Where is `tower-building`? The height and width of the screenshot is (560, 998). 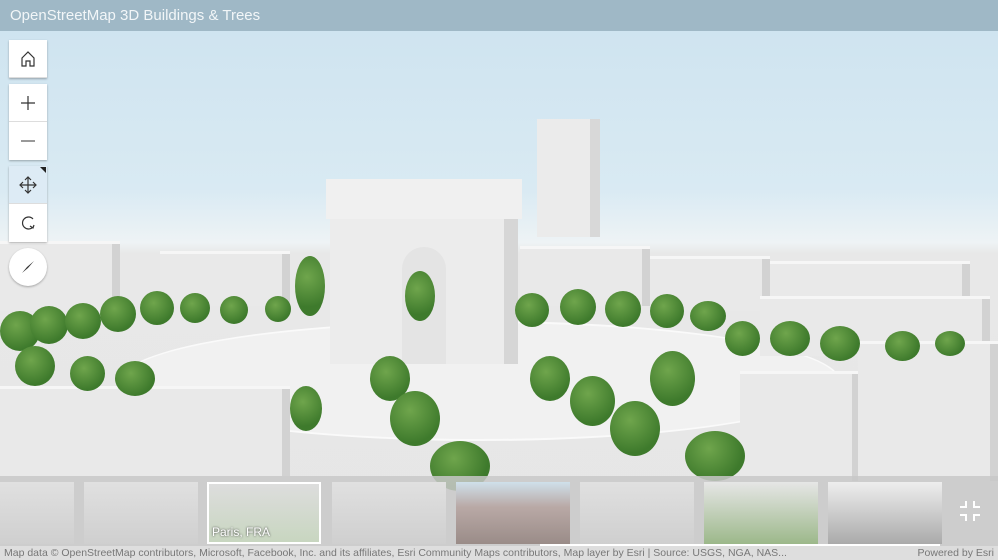
tower-building is located at coordinates (568, 178).